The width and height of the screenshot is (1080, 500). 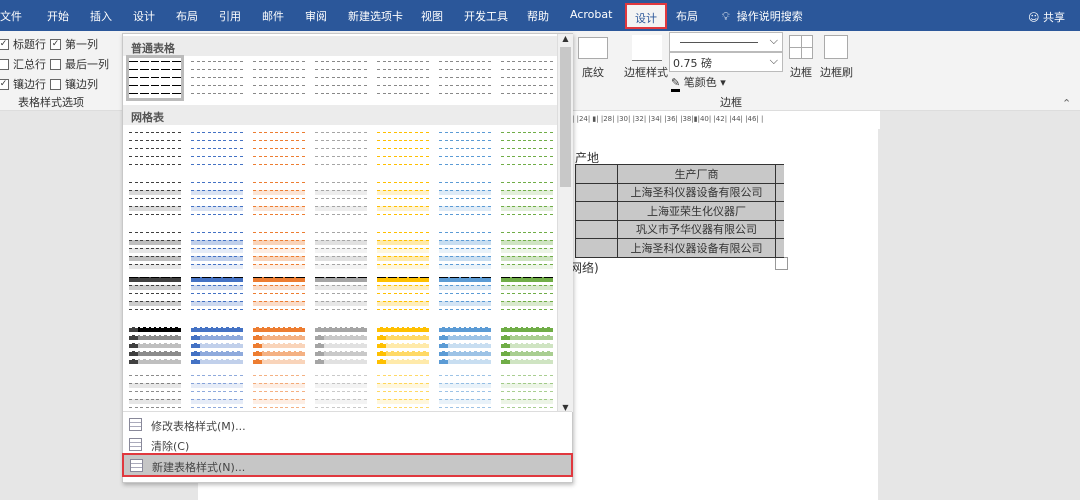 I want to click on tab-10: 开发工具, so click(x=486, y=16).